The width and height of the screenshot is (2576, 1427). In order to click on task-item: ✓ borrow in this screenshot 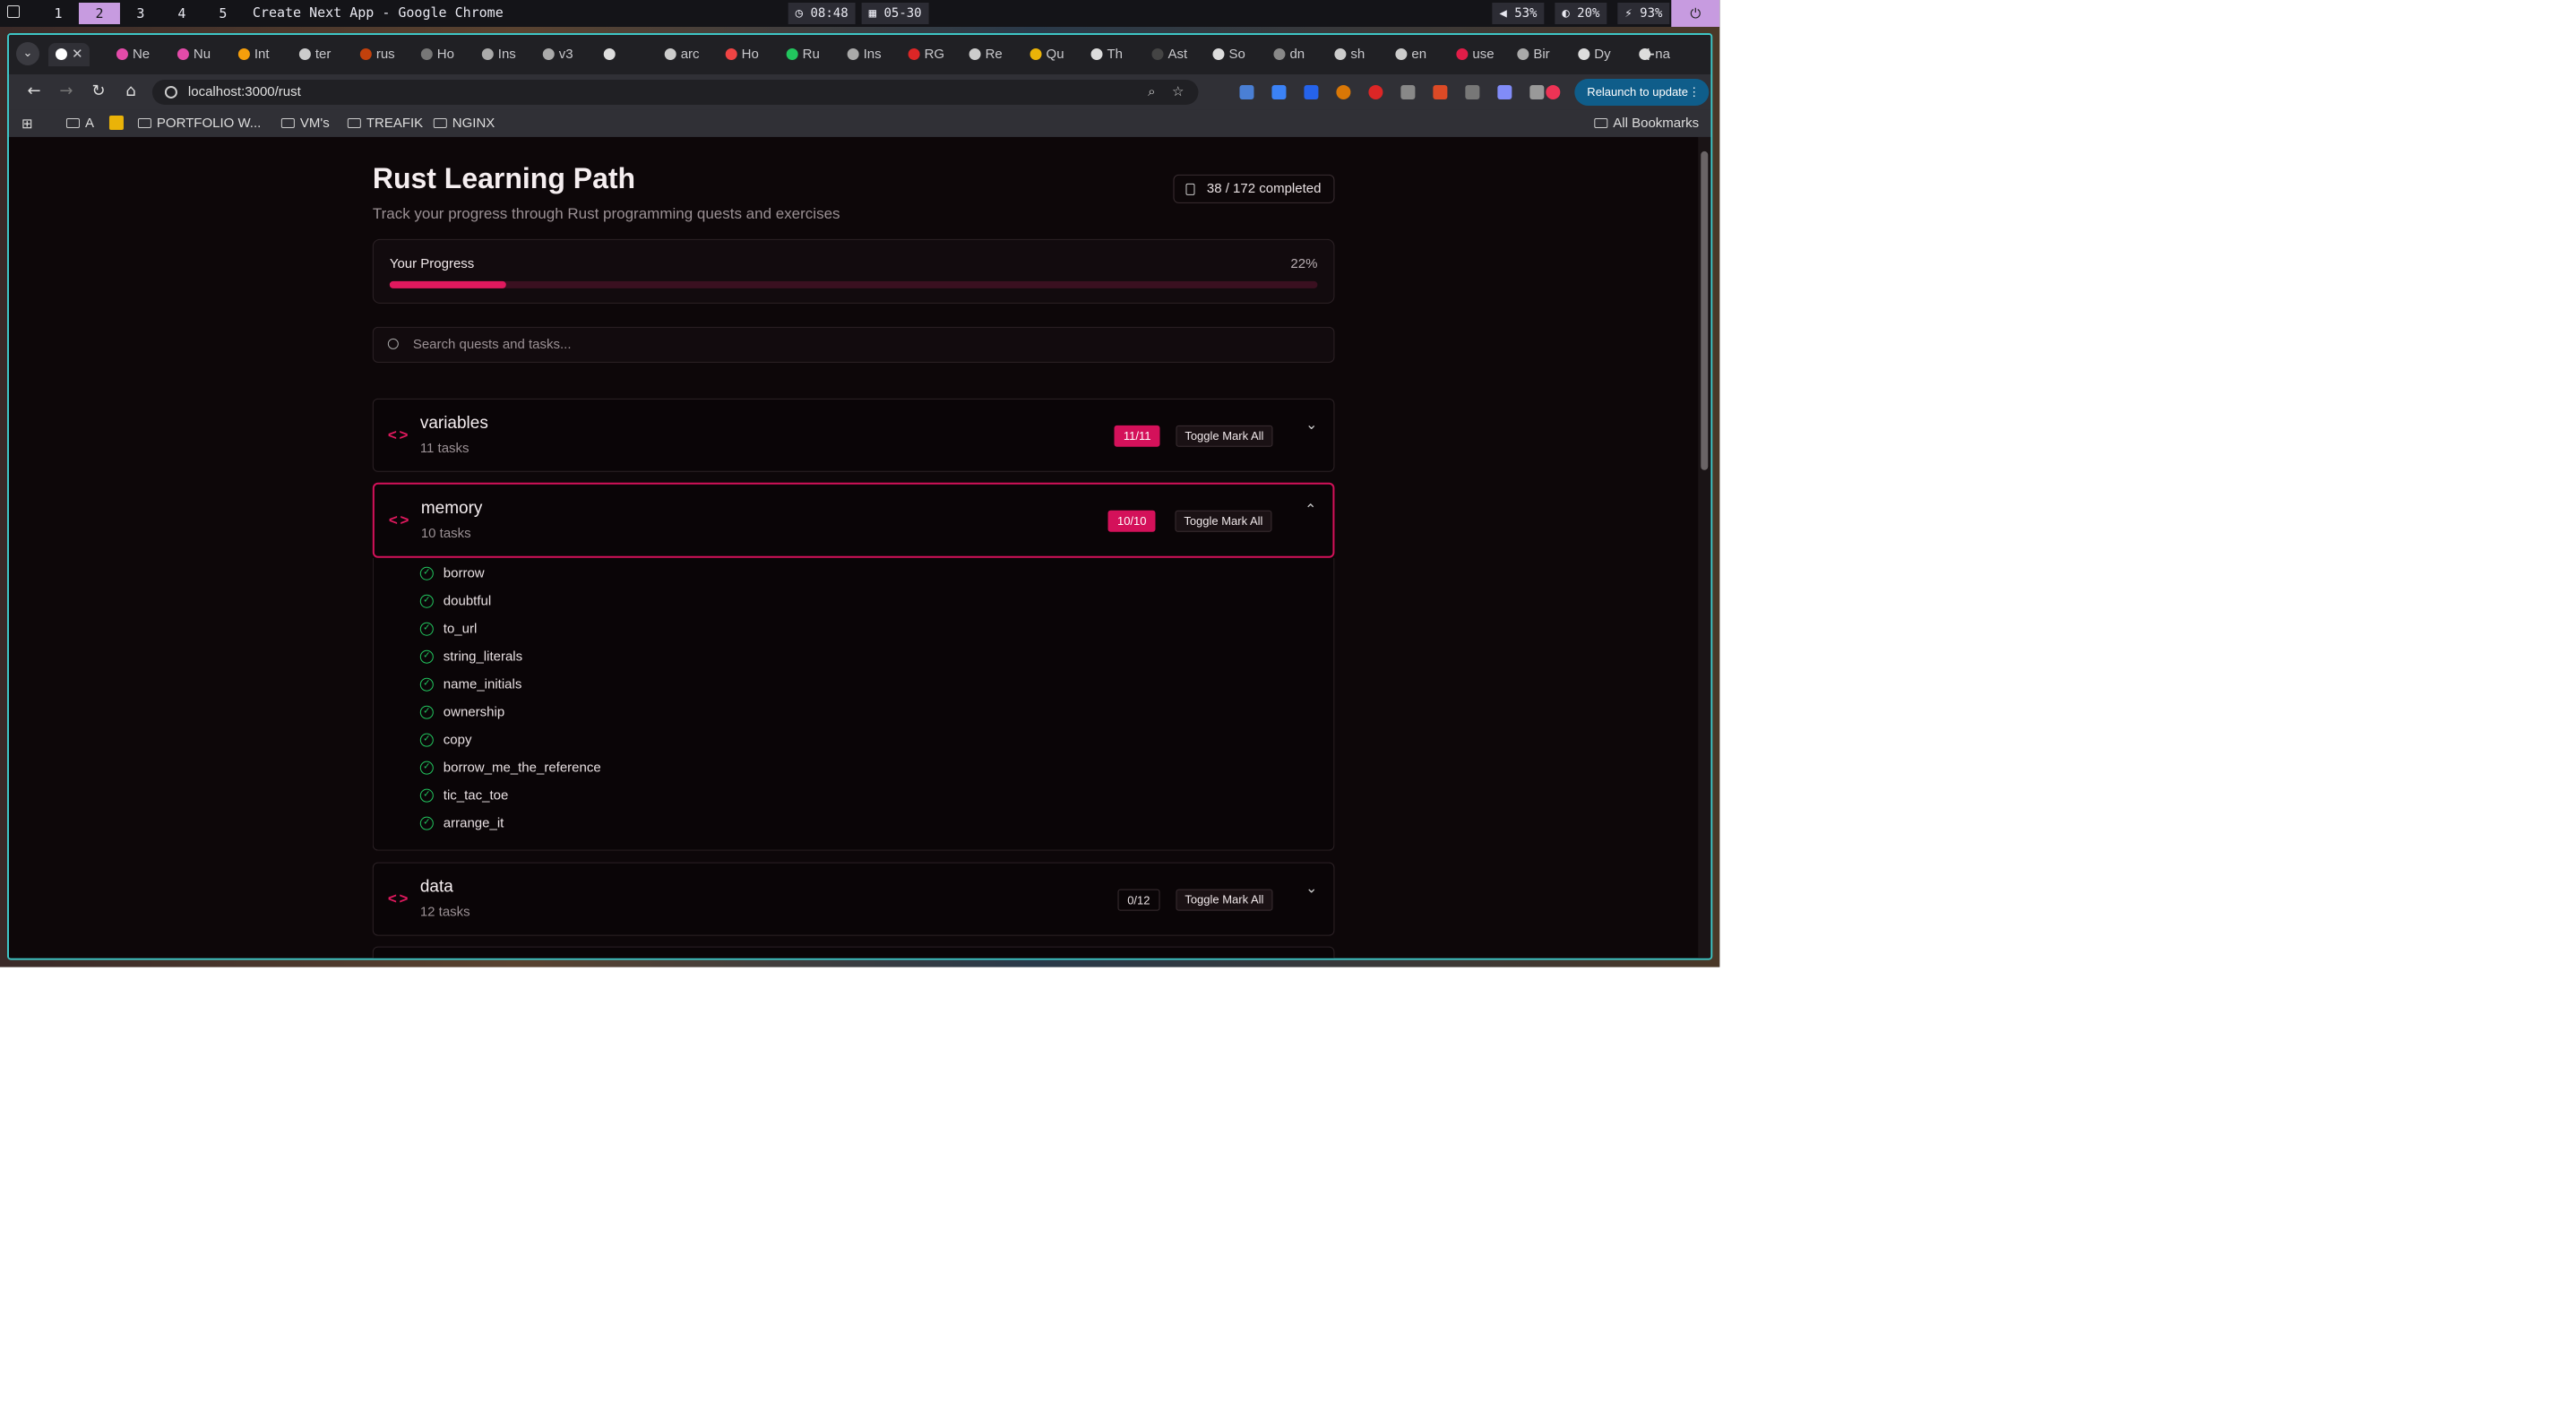, I will do `click(854, 574)`.